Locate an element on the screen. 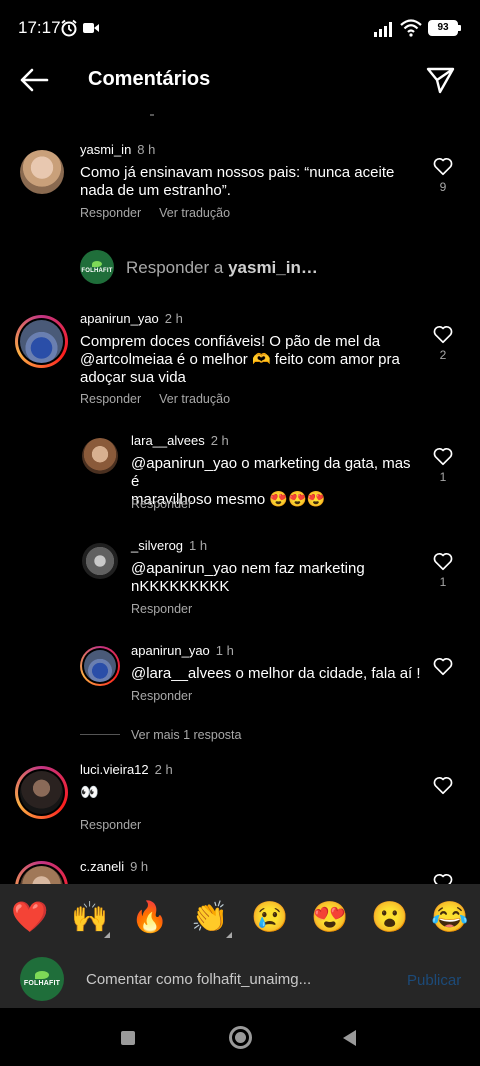 Image resolution: width=480 pixels, height=1066 pixels. home-button is located at coordinates (240, 1037).